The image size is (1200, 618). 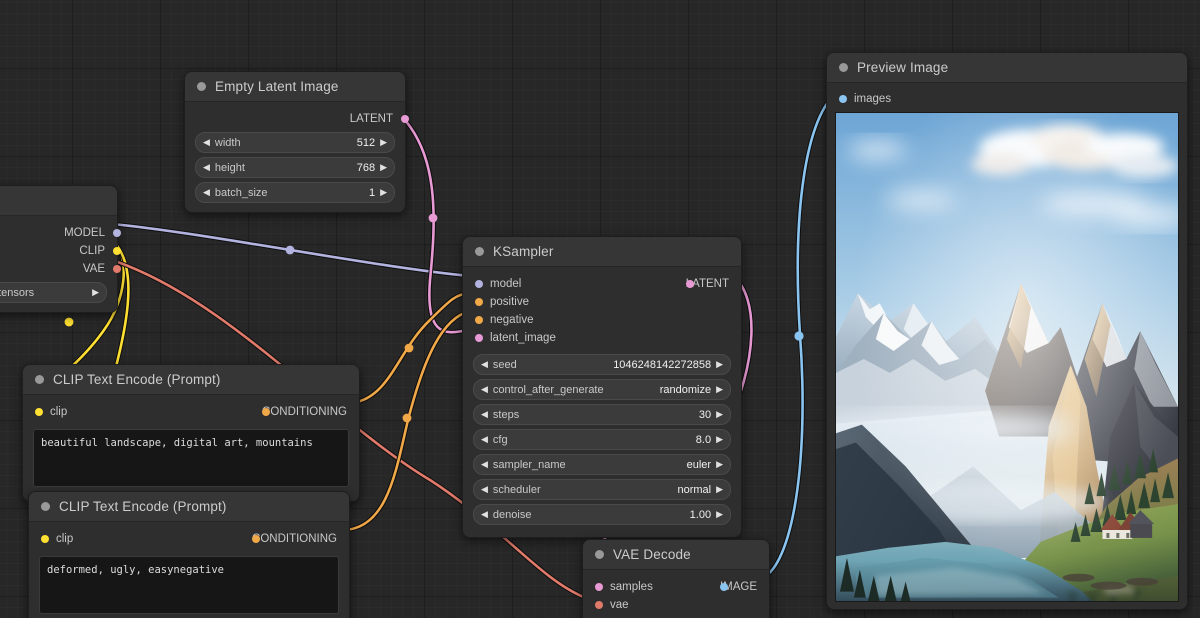 I want to click on input-pin-samples, so click(x=599, y=587).